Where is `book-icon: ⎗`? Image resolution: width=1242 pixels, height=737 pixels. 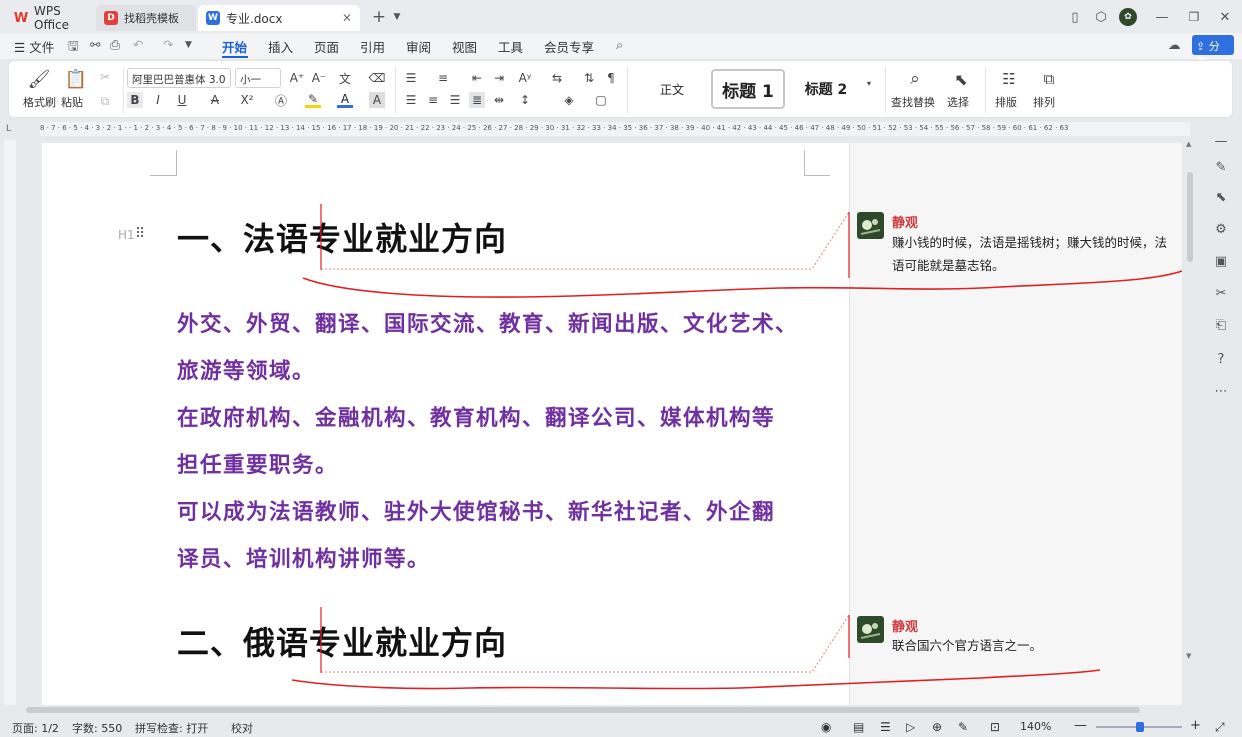 book-icon: ⎗ is located at coordinates (1221, 325).